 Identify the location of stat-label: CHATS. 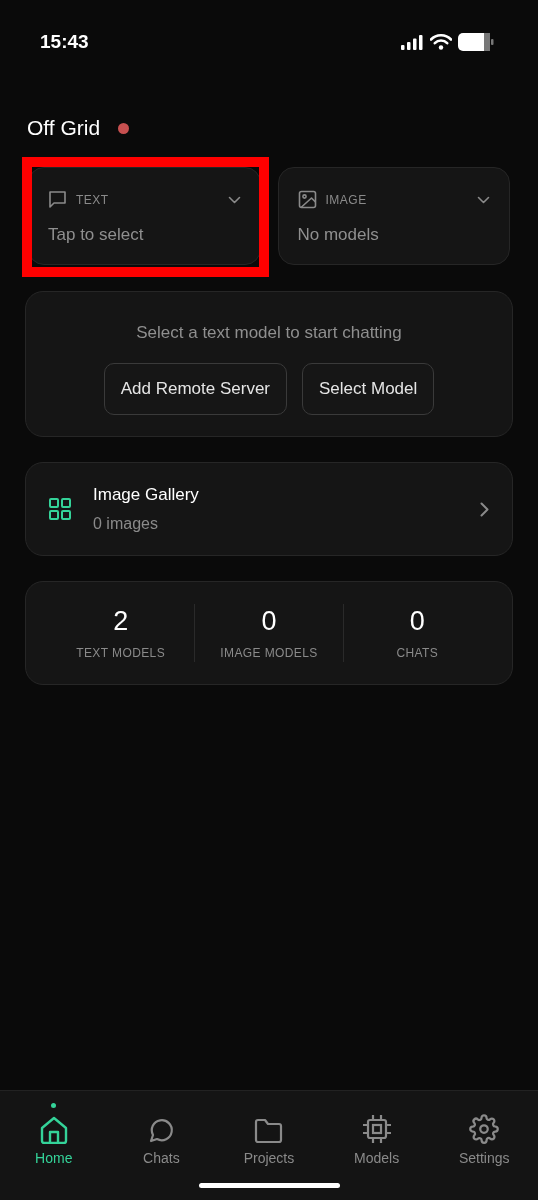
(417, 653).